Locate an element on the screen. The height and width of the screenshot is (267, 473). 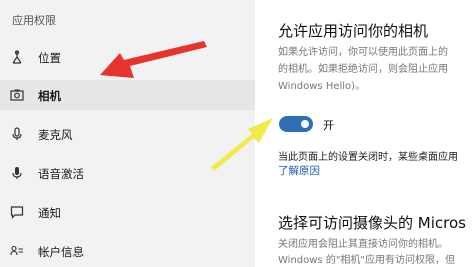
sidebar-item-label: 相机 is located at coordinates (49, 96).